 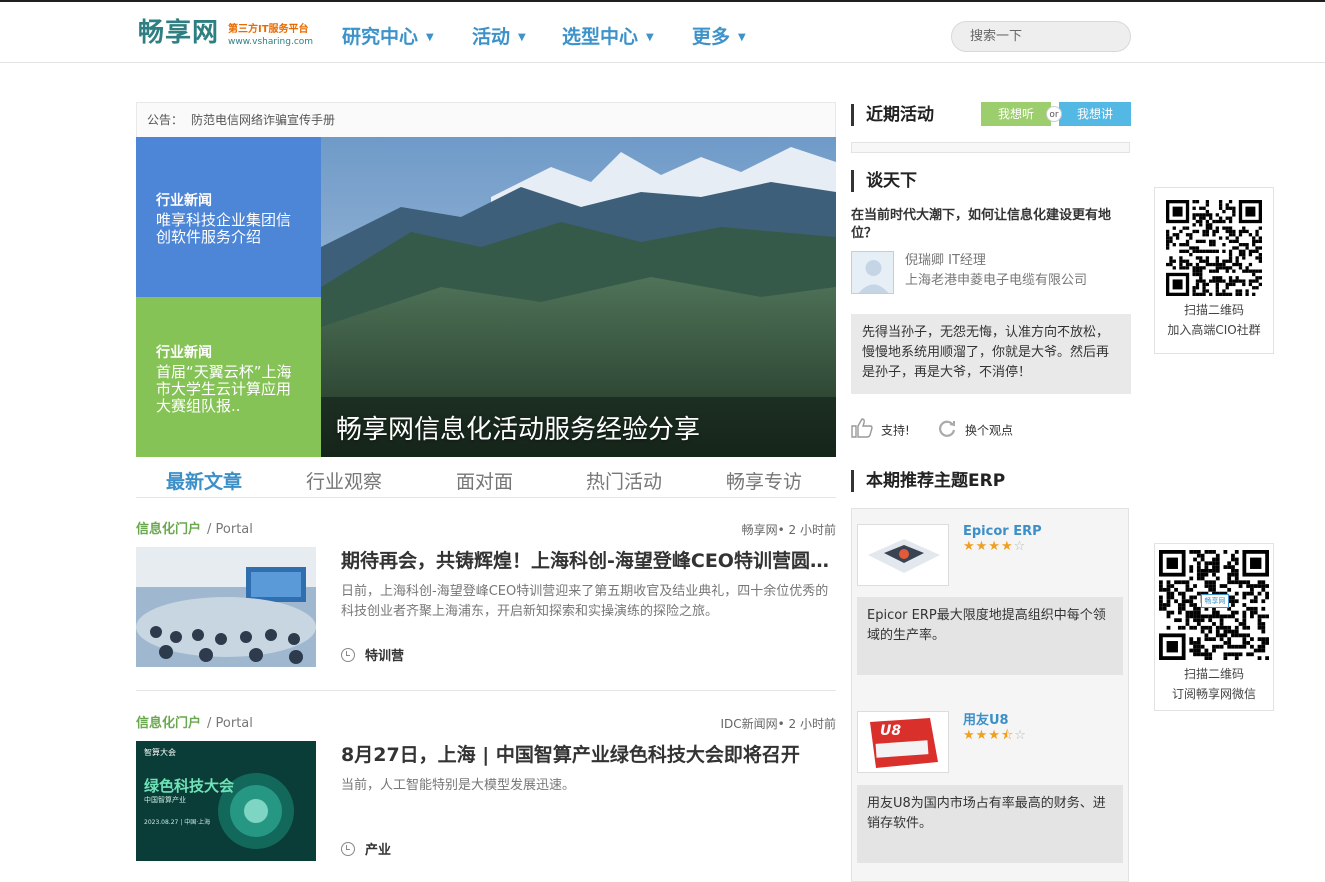 I want to click on want-to-listen-button: 我想听, so click(x=1016, y=114).